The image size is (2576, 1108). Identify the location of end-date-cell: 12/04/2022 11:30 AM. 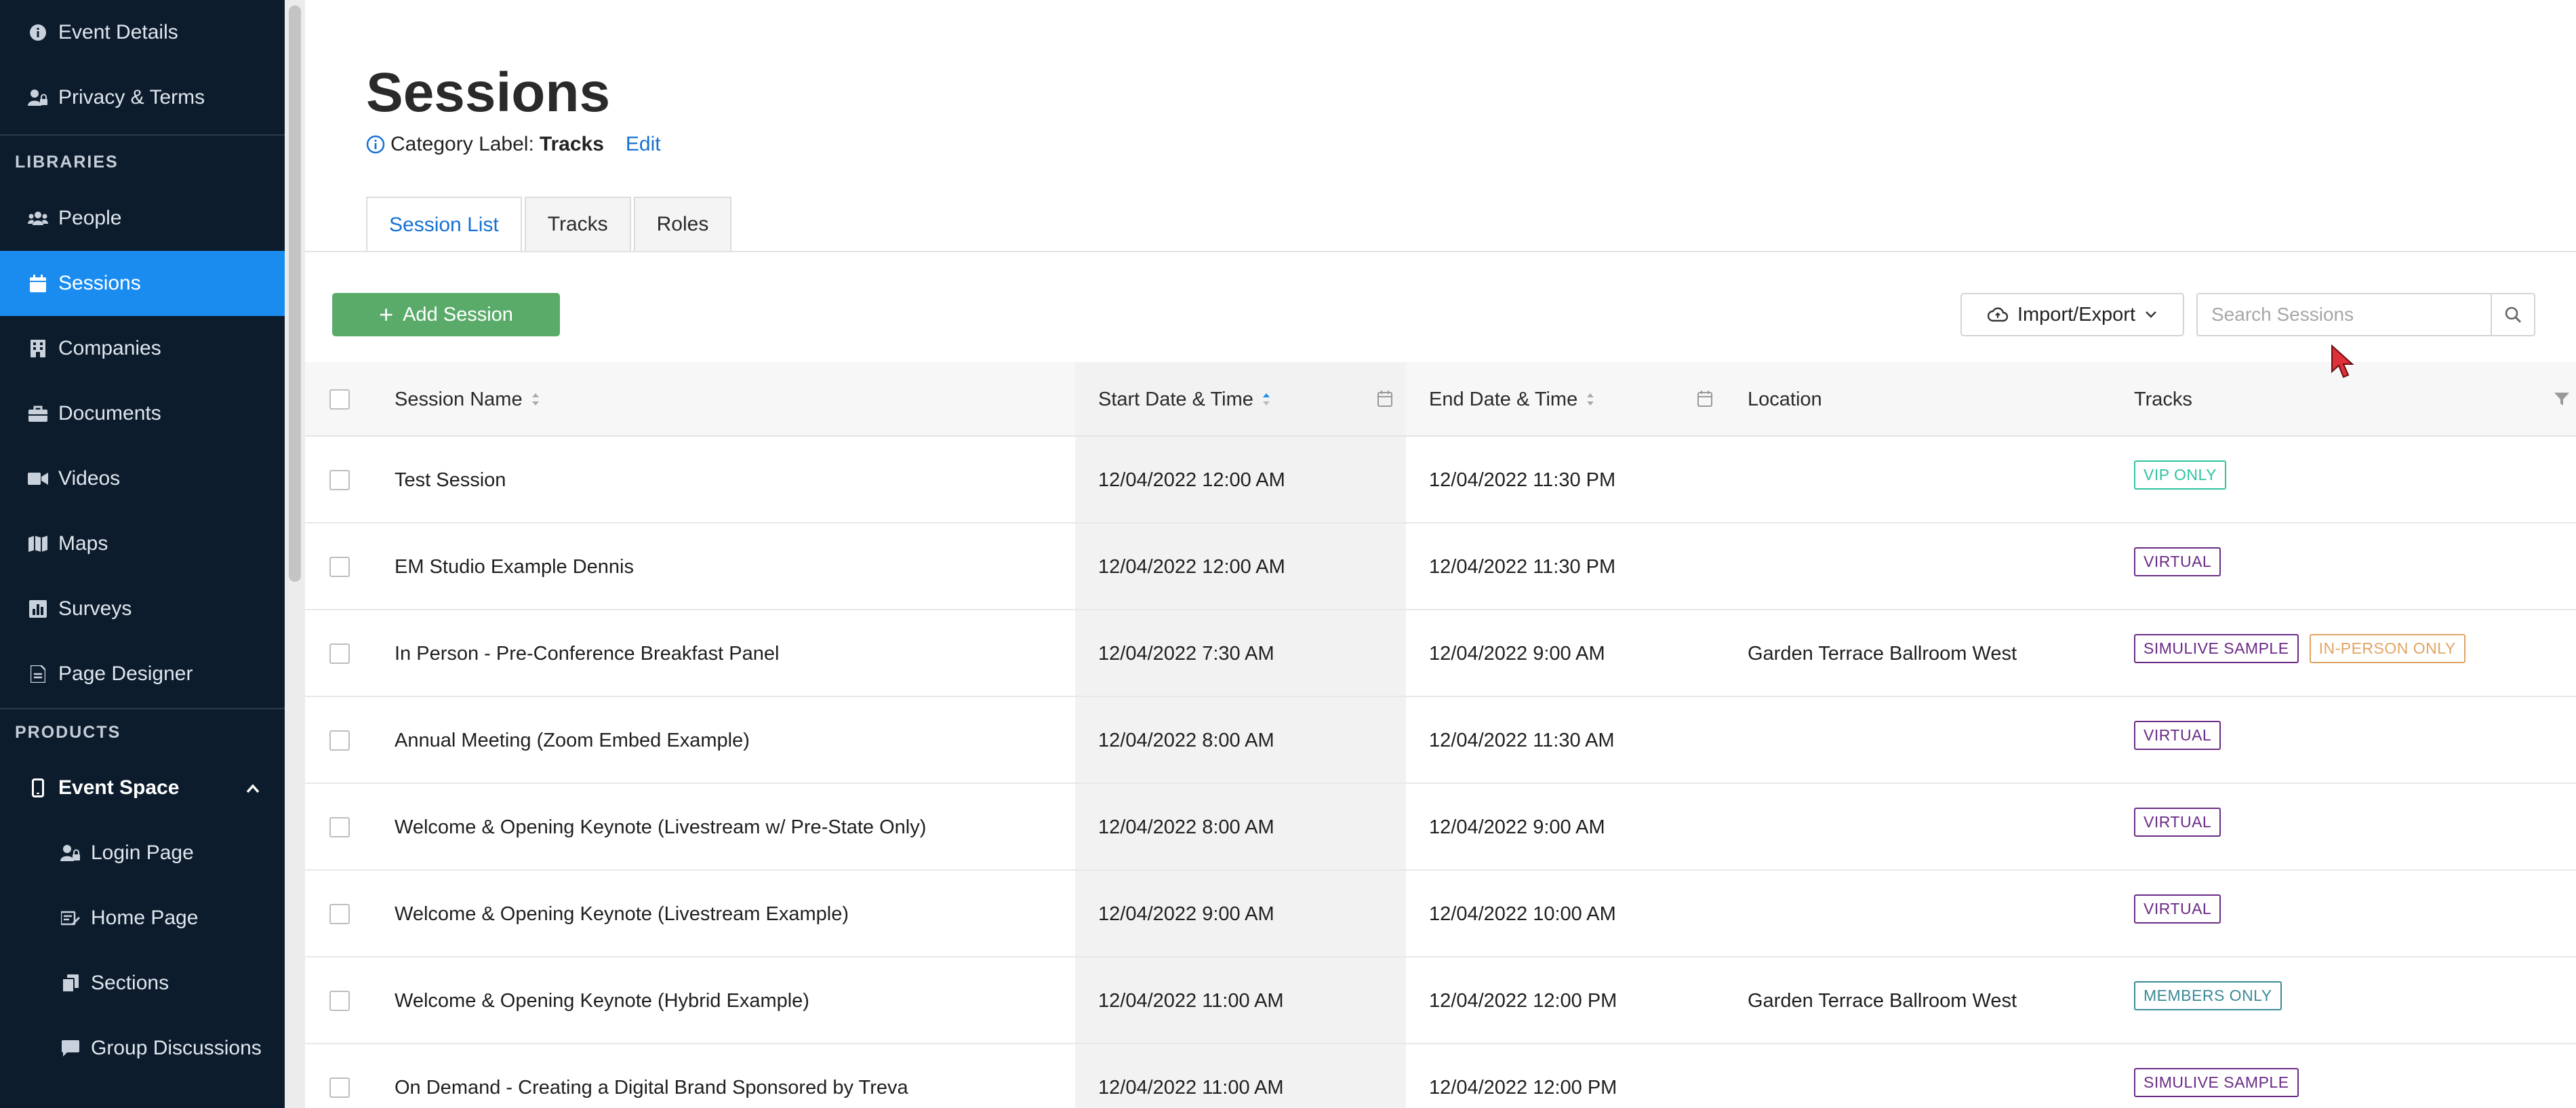
(1522, 740).